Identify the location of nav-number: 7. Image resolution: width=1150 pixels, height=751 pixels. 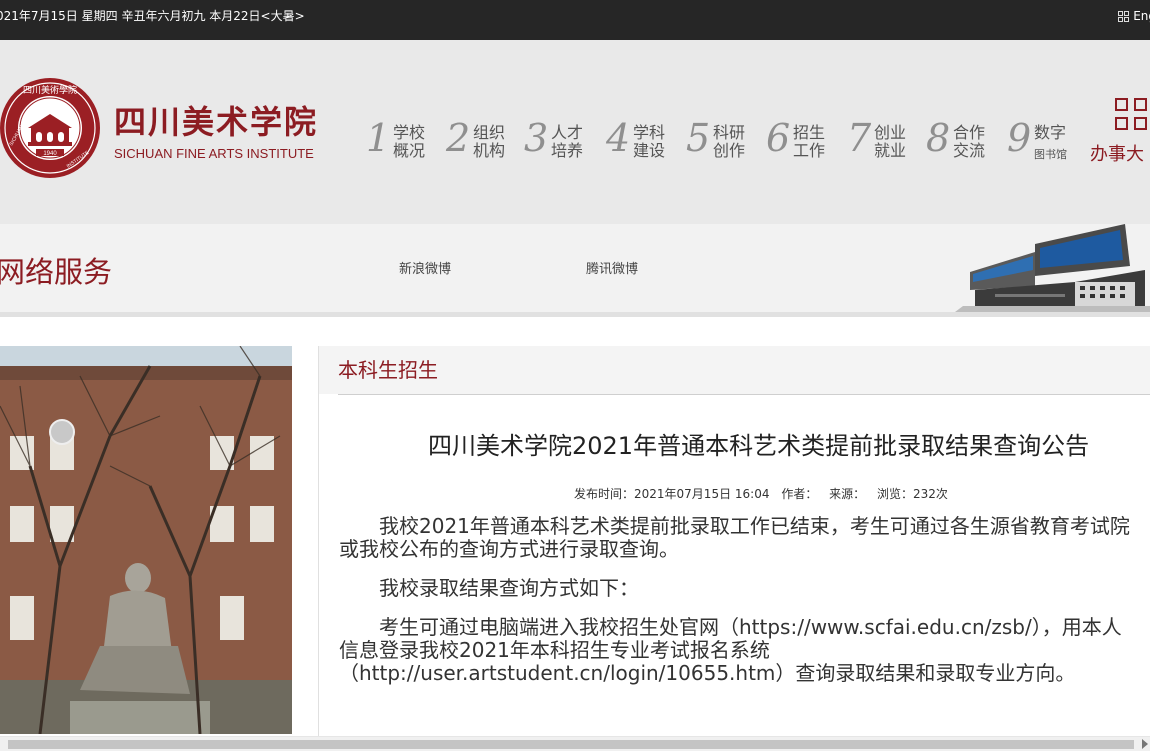
(859, 138).